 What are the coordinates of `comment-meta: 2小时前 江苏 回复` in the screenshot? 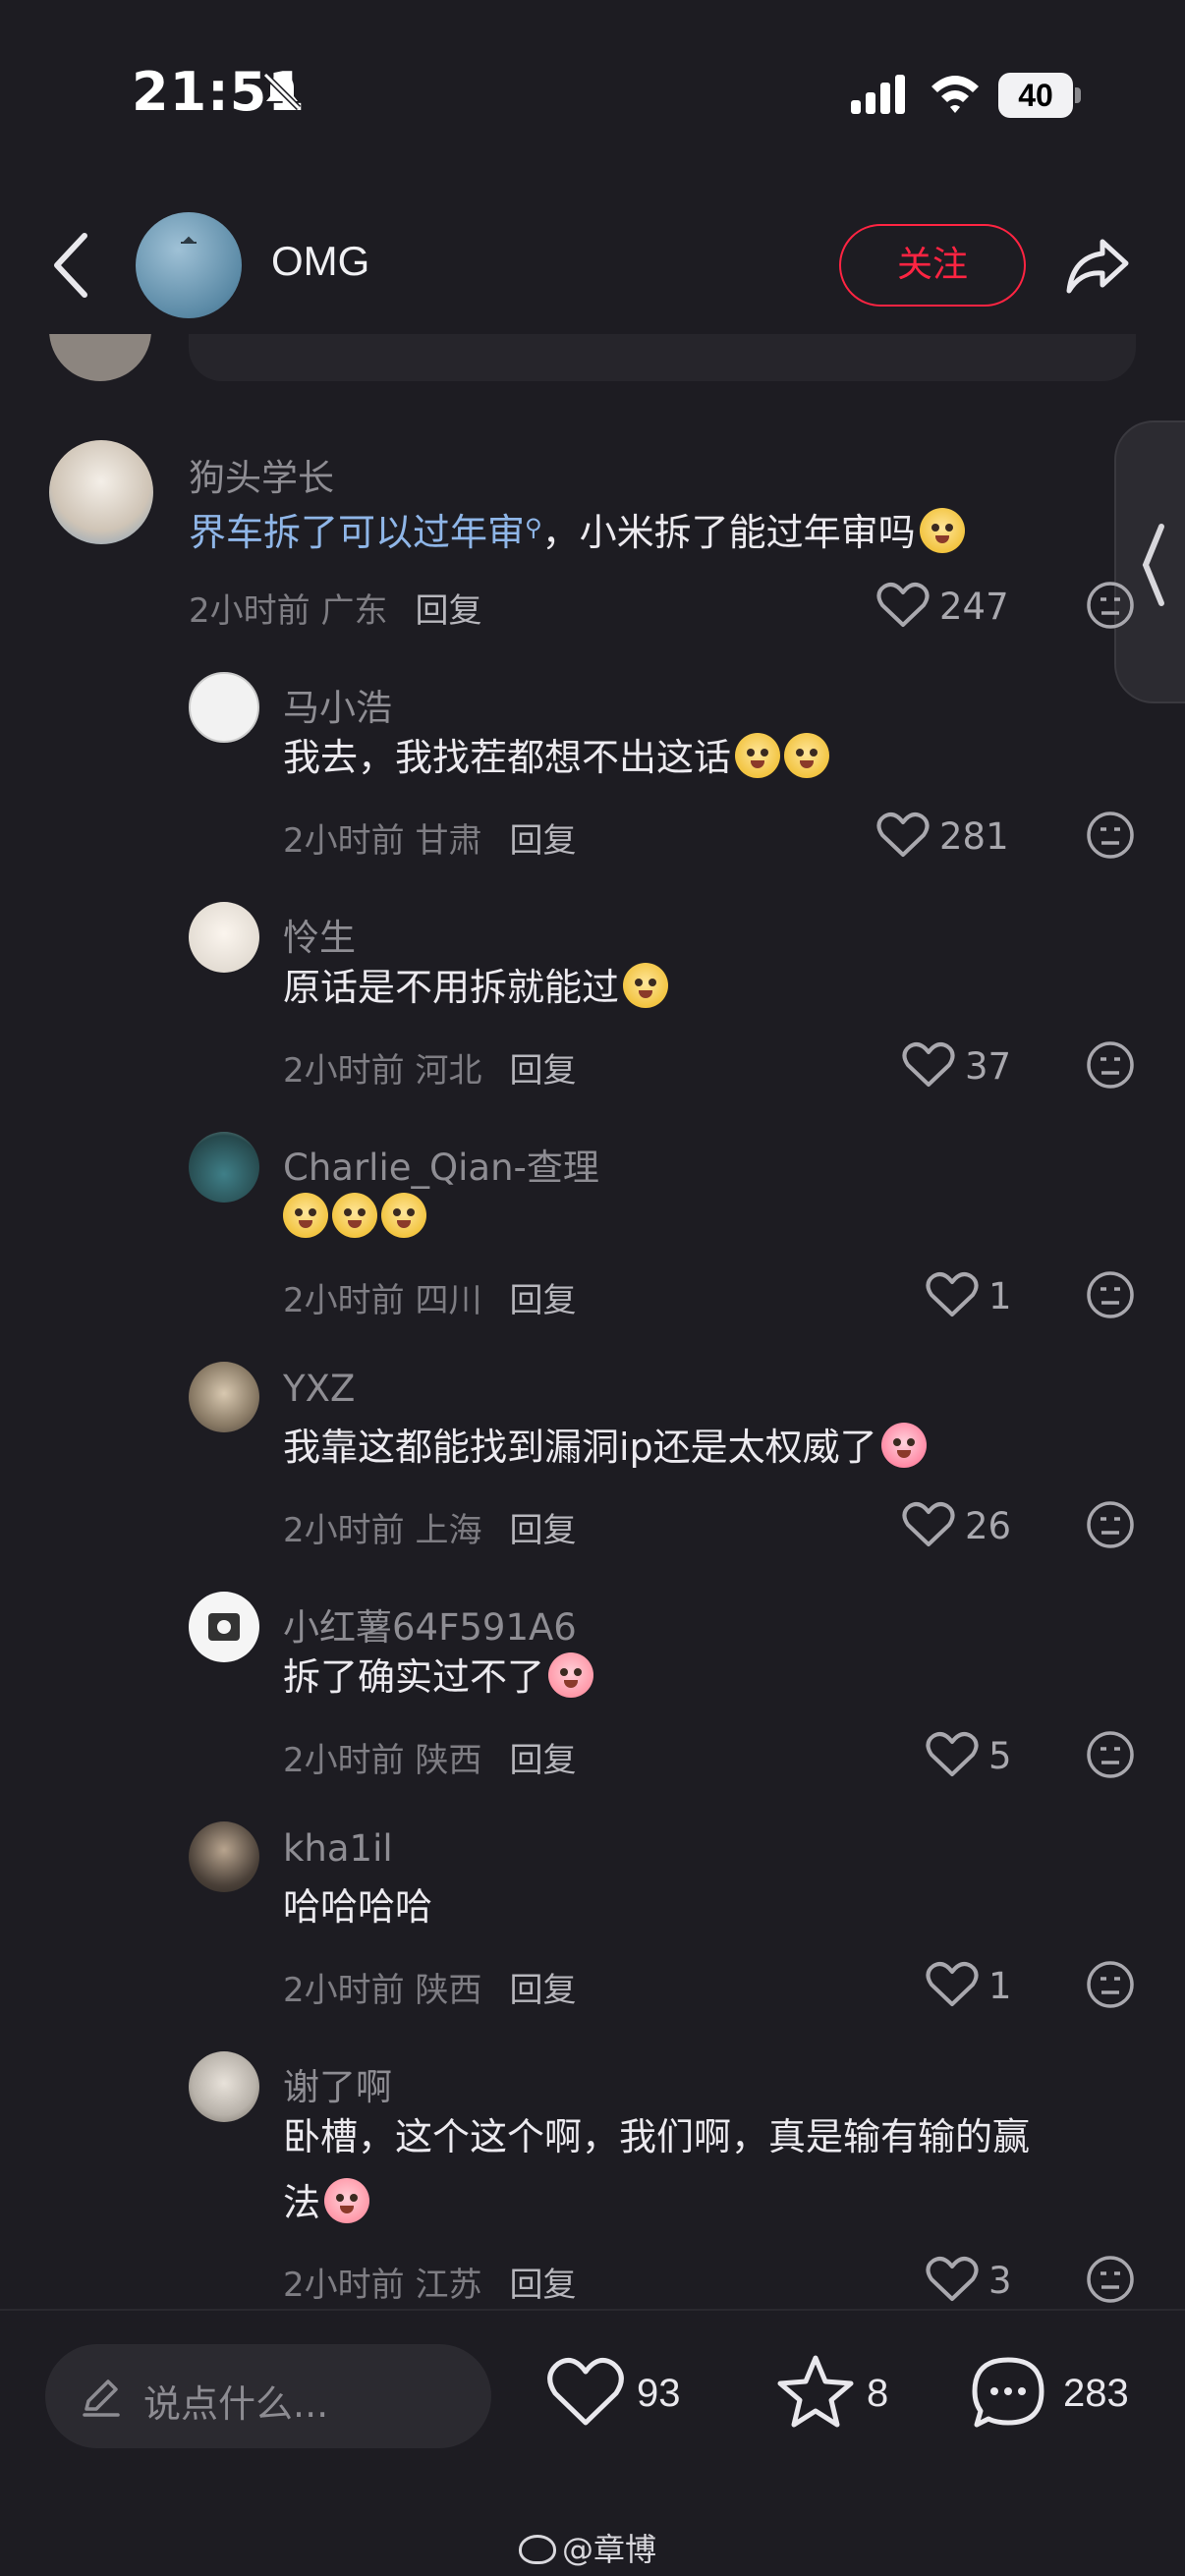 It's located at (430, 2285).